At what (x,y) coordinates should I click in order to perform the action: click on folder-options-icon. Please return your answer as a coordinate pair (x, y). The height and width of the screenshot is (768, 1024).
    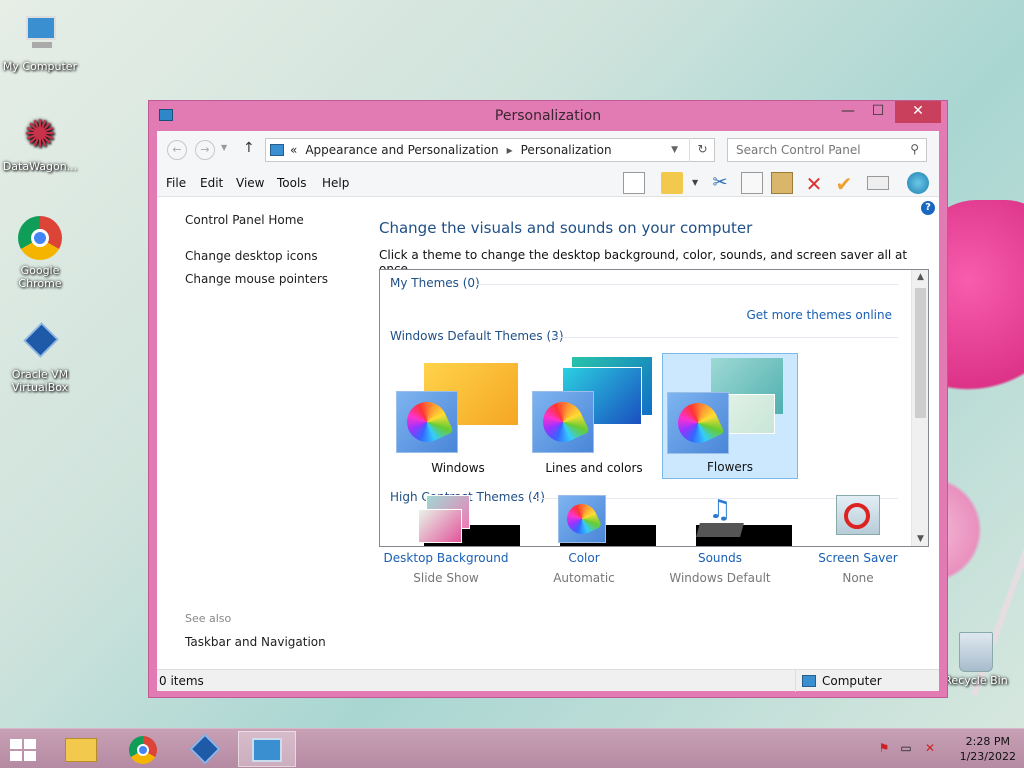
    Looking at the image, I should click on (672, 183).